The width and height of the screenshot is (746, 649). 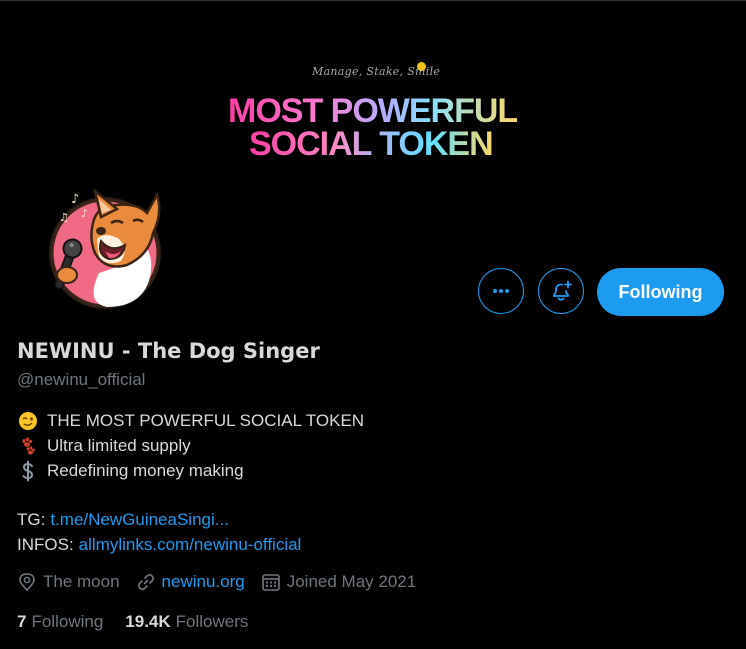 I want to click on bio-text: Redefining money making, so click(x=145, y=470).